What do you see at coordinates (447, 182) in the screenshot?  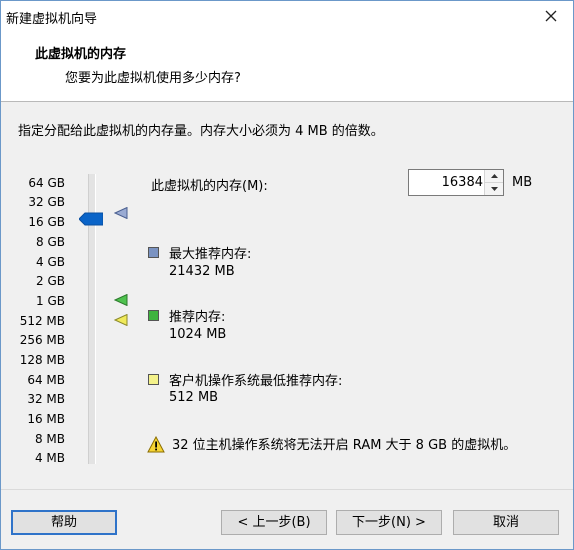 I see `memory-input: 16384` at bounding box center [447, 182].